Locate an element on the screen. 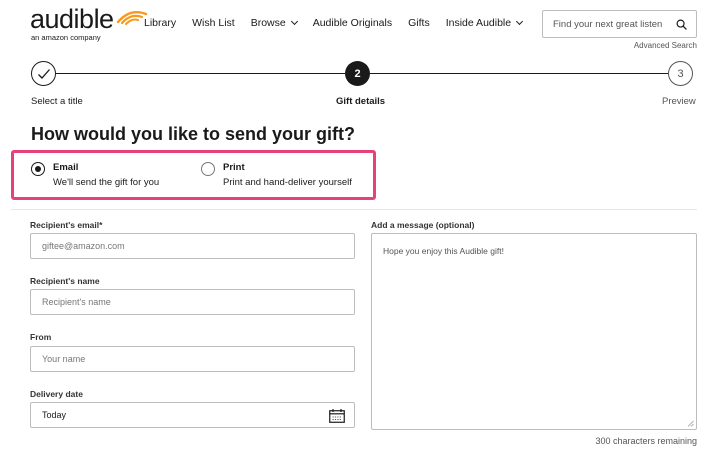  nav-audible-originals: Audible Originals is located at coordinates (352, 23).